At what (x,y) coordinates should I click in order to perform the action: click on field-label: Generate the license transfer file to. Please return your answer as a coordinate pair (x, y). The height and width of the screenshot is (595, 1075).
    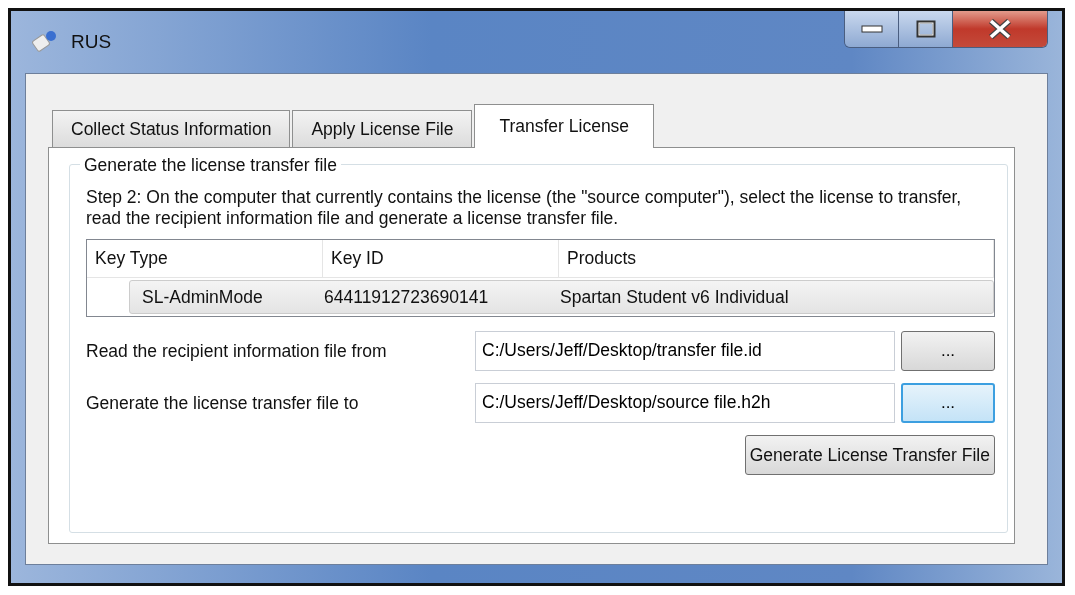
    Looking at the image, I should click on (223, 403).